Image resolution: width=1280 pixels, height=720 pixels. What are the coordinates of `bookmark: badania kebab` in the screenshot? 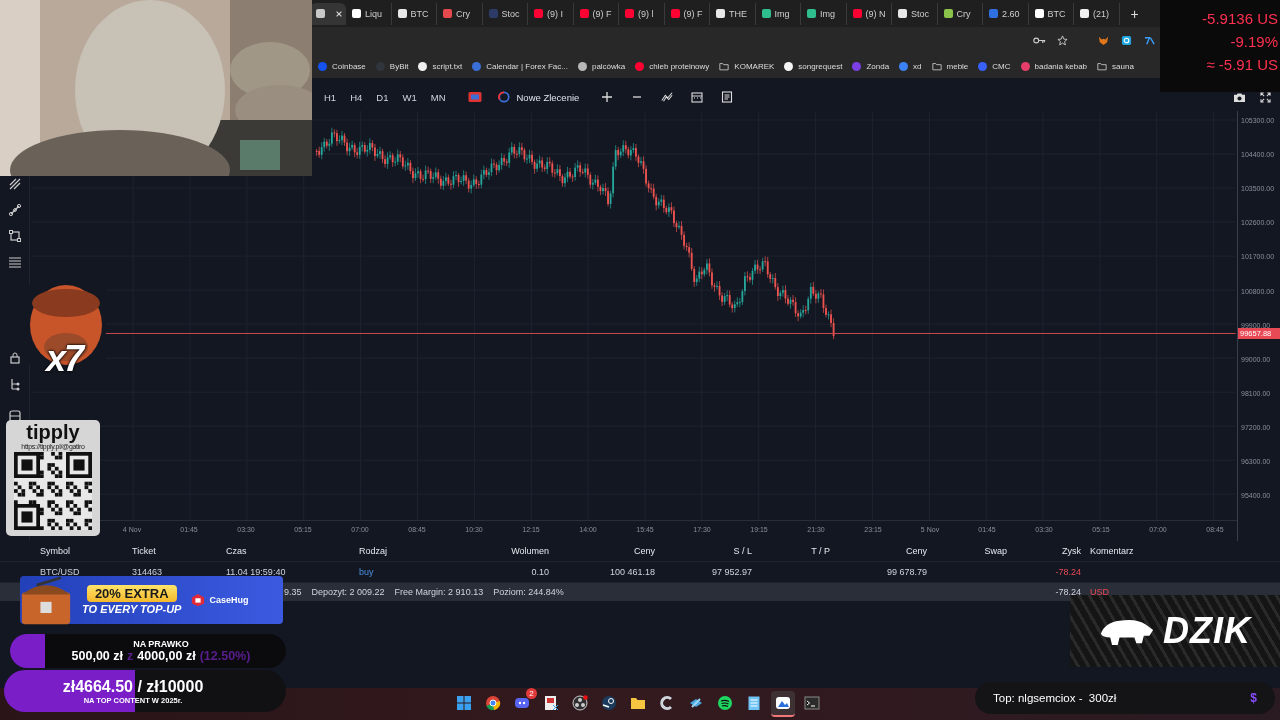 It's located at (1054, 66).